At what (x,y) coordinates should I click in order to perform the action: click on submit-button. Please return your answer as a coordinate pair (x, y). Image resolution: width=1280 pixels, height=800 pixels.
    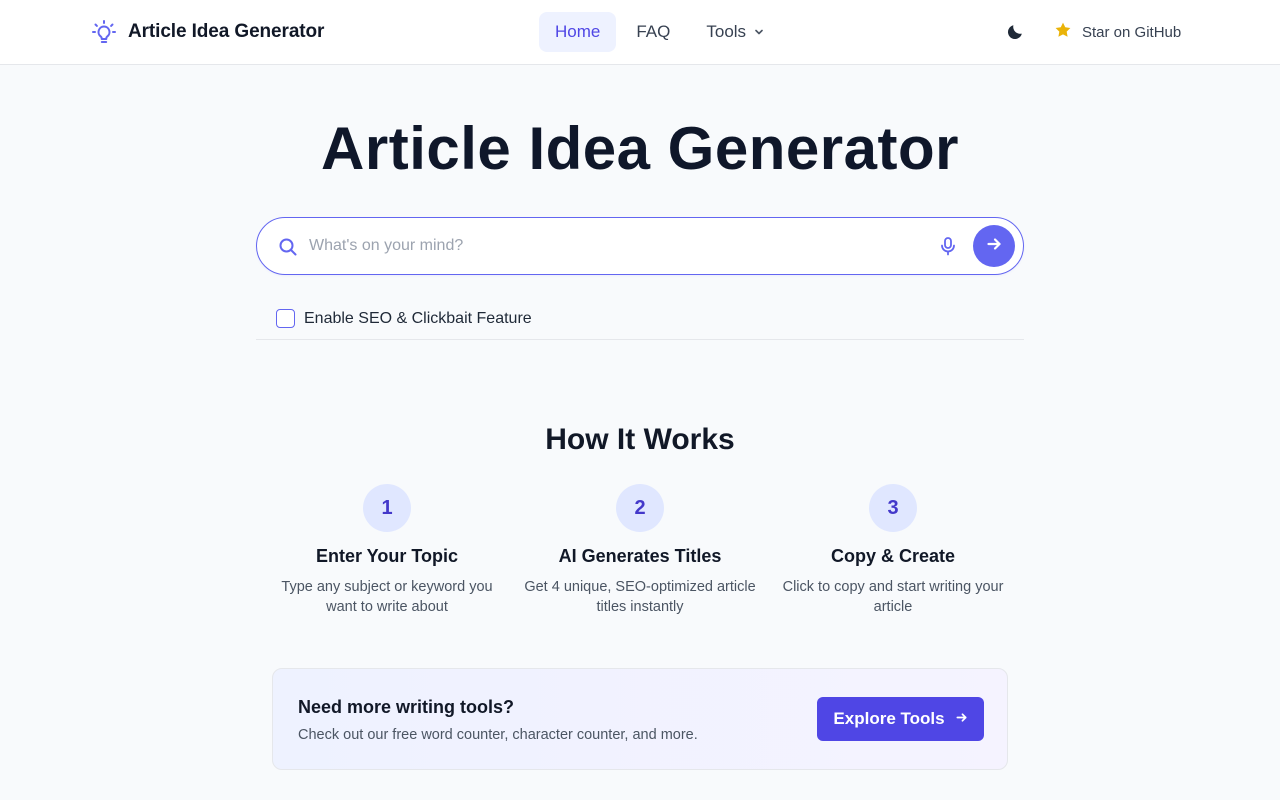
    Looking at the image, I should click on (994, 246).